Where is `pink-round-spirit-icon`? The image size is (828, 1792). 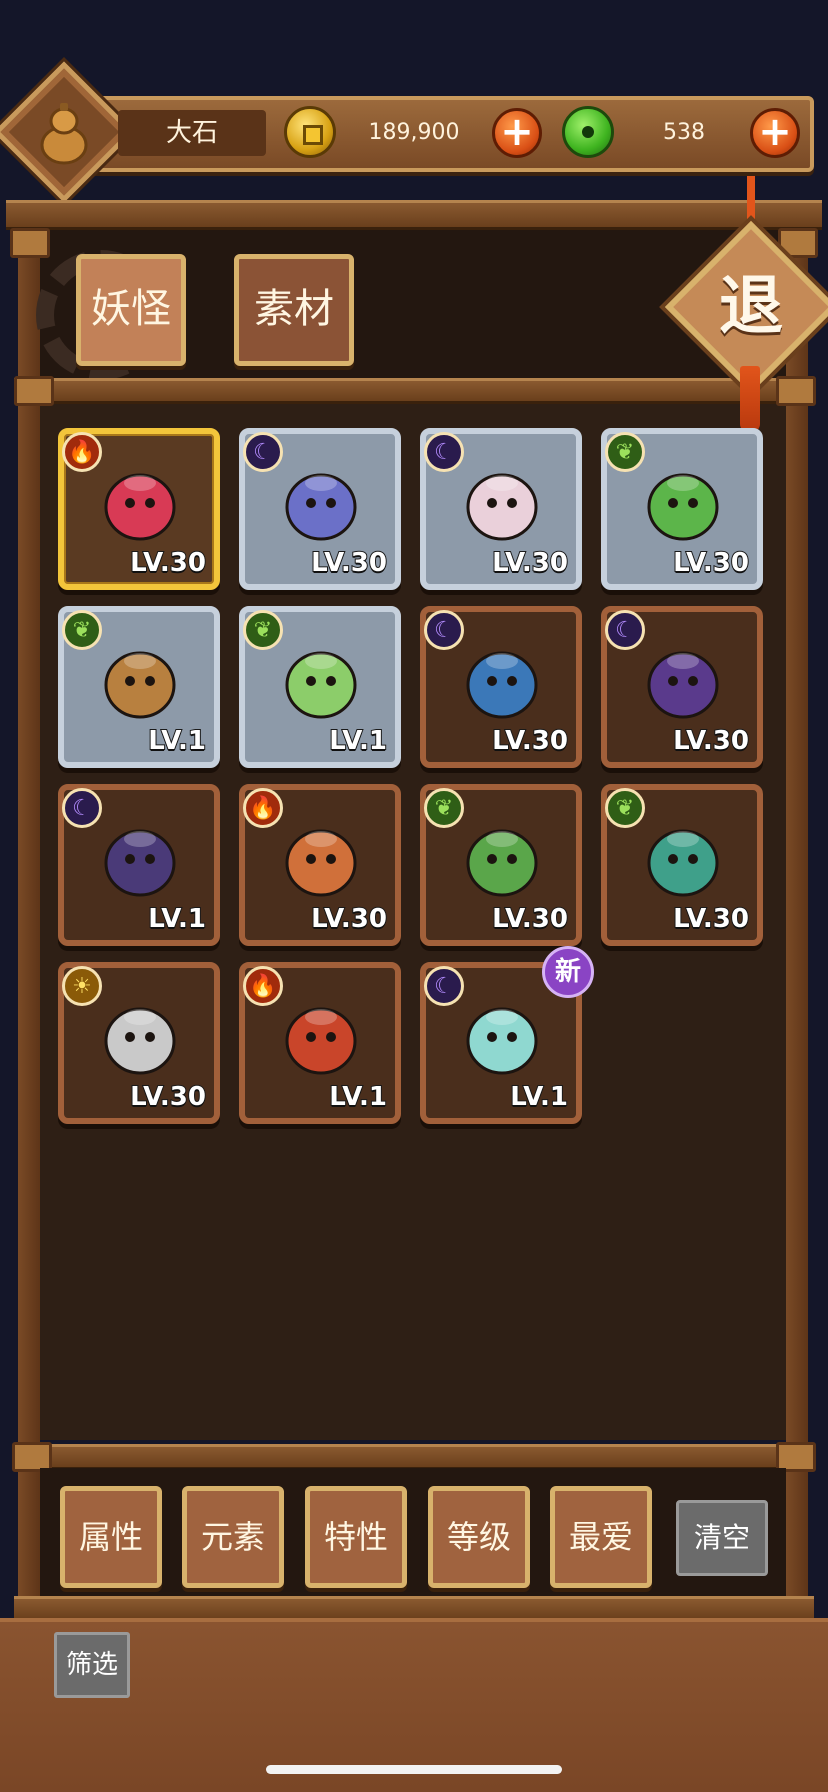 pink-round-spirit-icon is located at coordinates (502, 502).